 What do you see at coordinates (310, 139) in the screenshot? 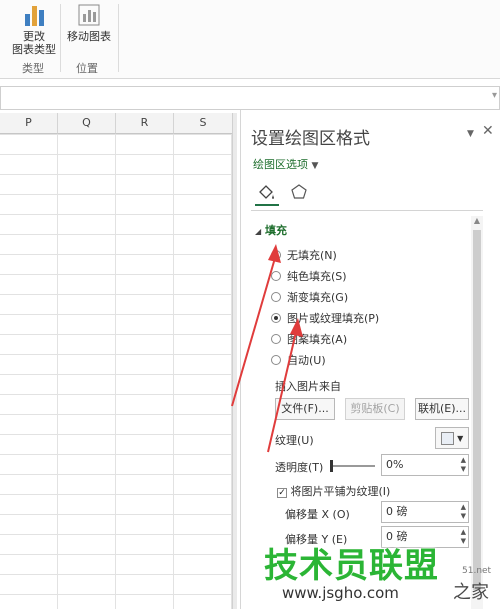
I see `pane-title: 设置绘图区格式` at bounding box center [310, 139].